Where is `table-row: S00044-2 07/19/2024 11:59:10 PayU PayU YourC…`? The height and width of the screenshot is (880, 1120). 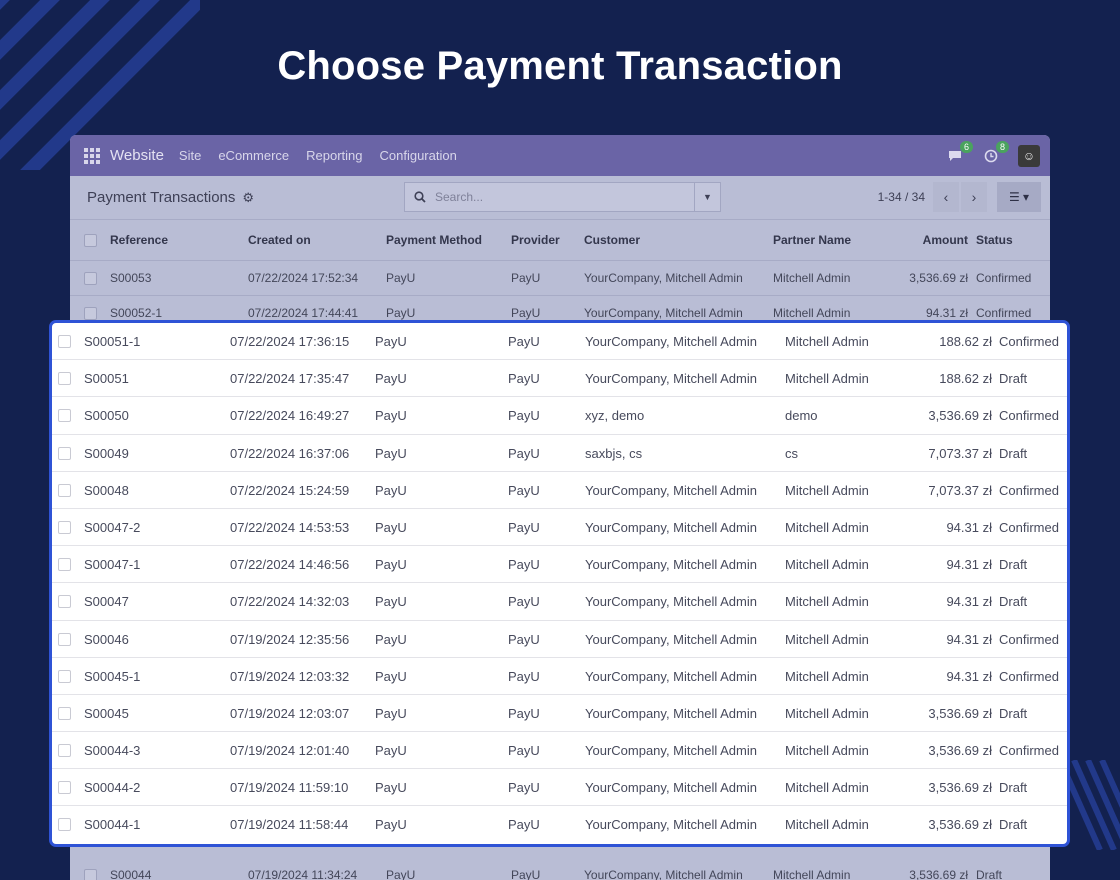
table-row: S00044-2 07/19/2024 11:59:10 PayU PayU YourC… is located at coordinates (559, 788).